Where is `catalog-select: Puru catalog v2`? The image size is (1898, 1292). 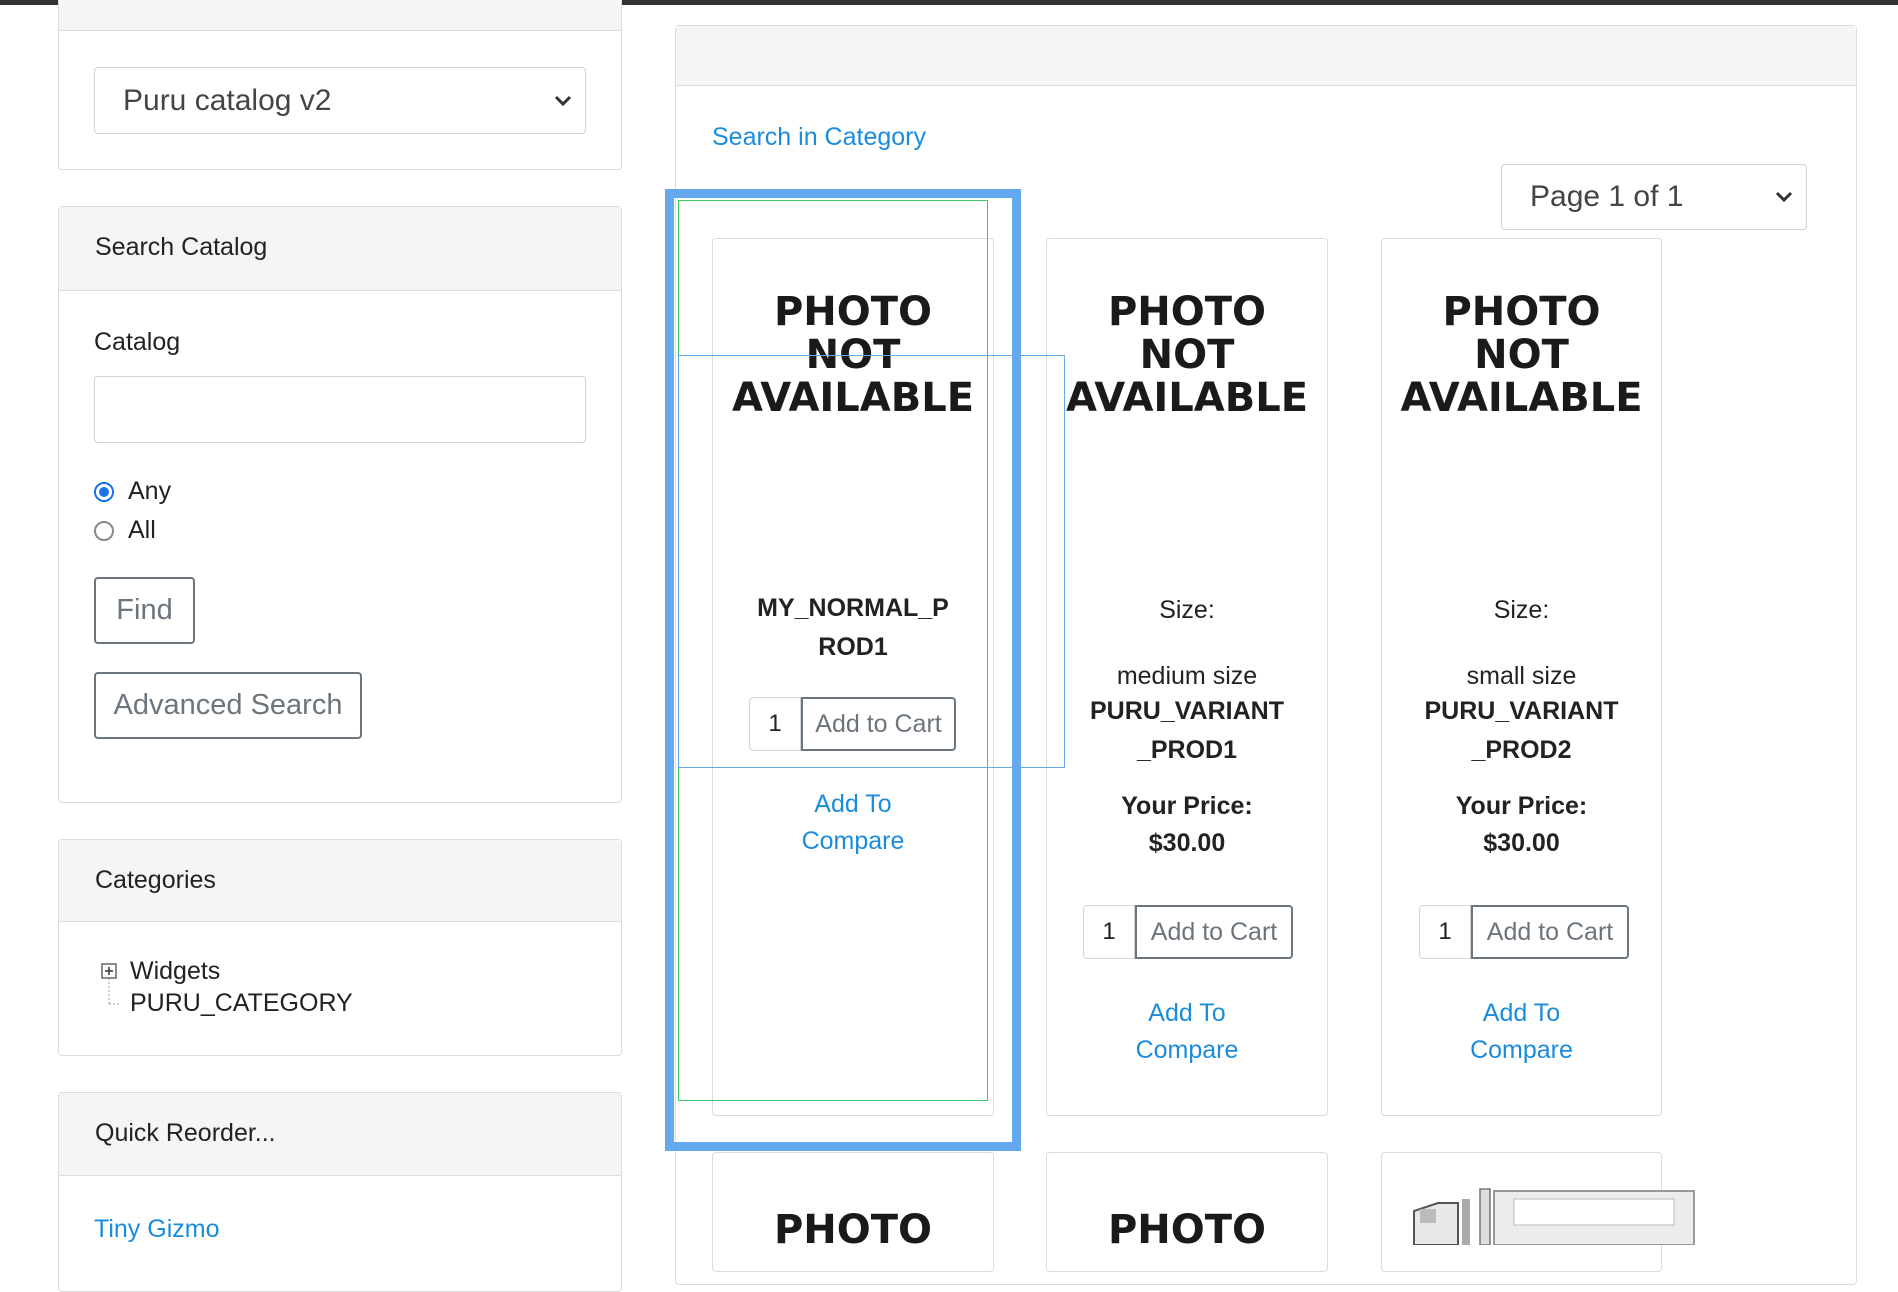
catalog-select: Puru catalog v2 is located at coordinates (340, 100).